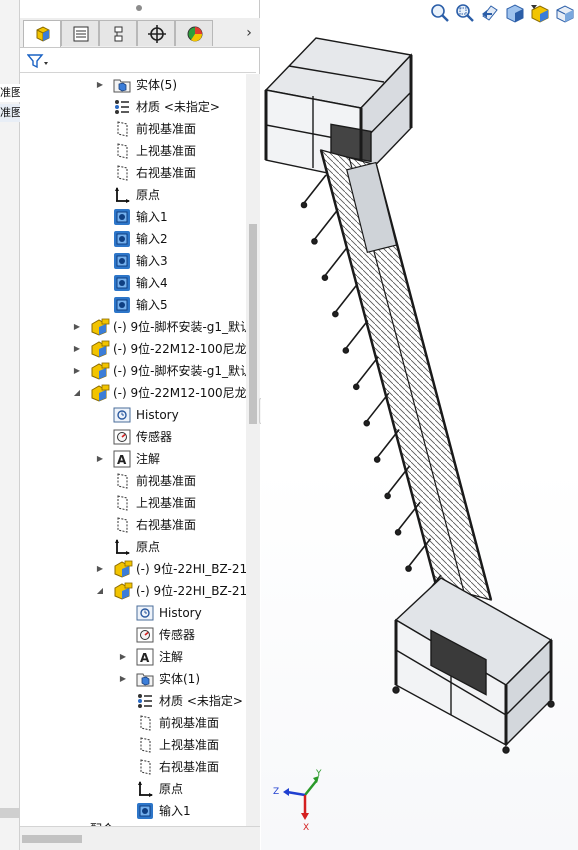 Image resolution: width=578 pixels, height=850 pixels. Describe the element at coordinates (175, 811) in the screenshot. I see `tree-item-label: 输入1` at that location.